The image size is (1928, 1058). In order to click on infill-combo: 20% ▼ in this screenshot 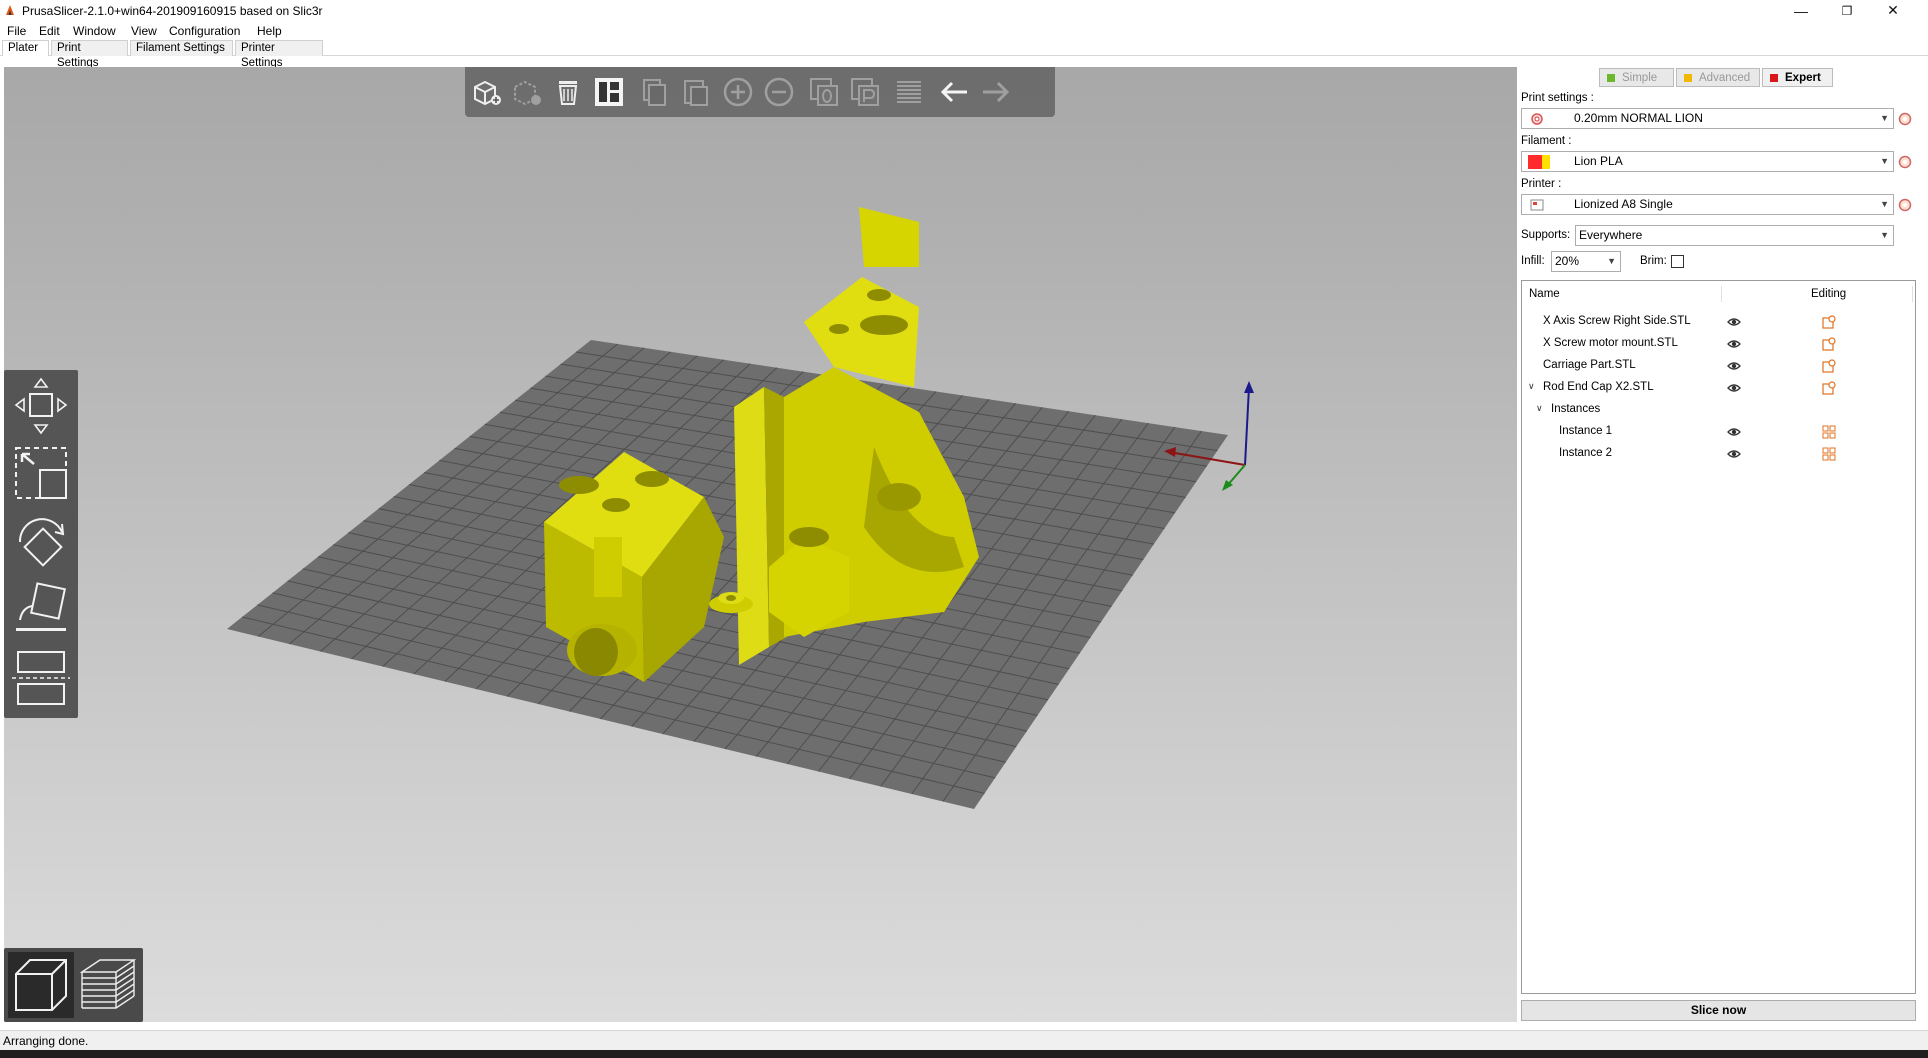, I will do `click(1586, 261)`.